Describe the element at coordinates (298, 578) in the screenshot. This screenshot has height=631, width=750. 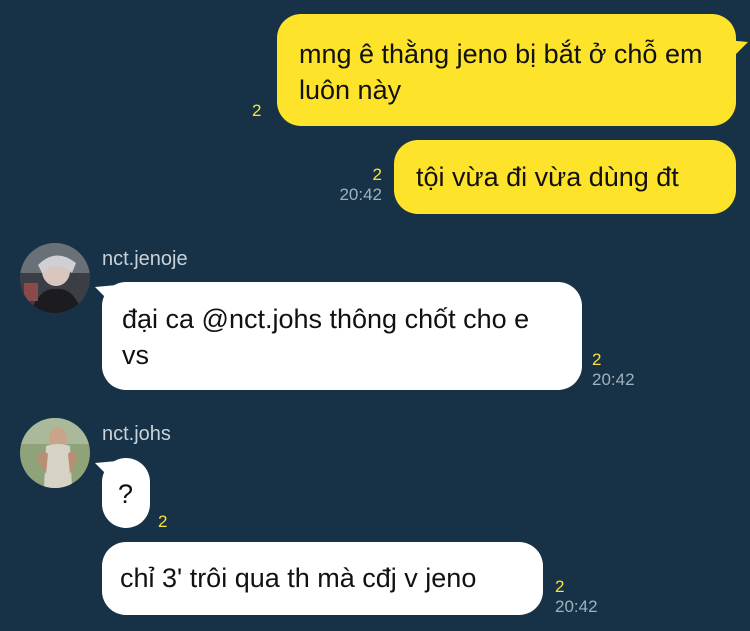
I see `message-text: chỉ 3' trôi qua th mà cđj v jeno` at that location.